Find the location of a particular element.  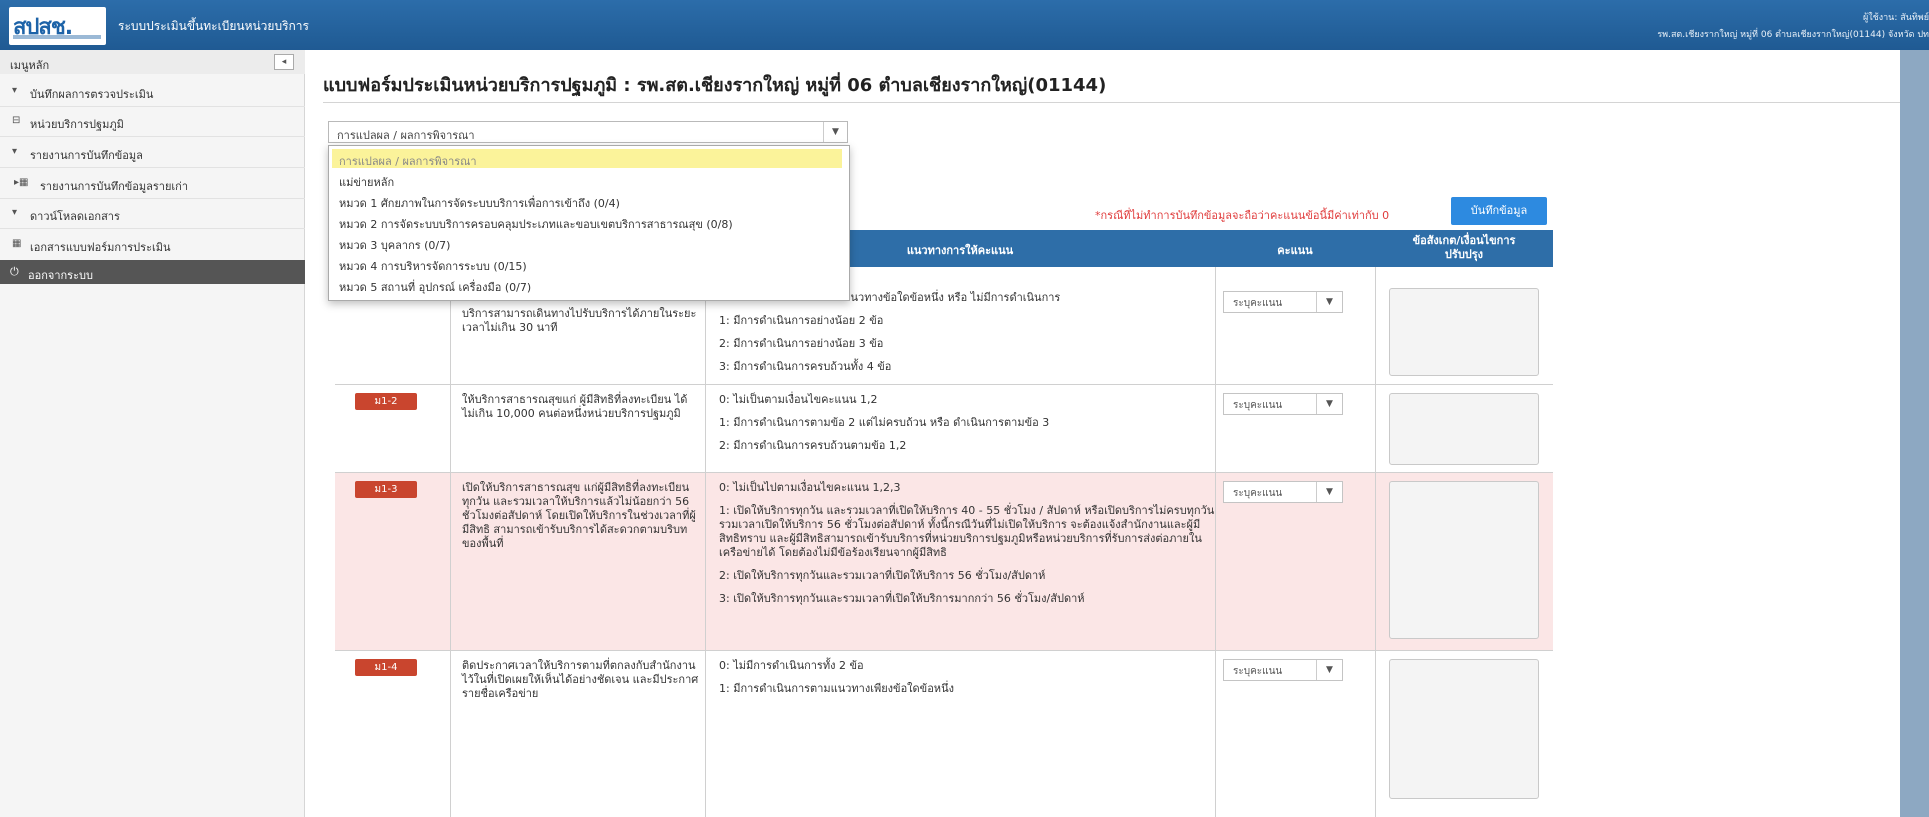

sidebar-section-report: ▾ รายงานการบันทึกข้อมูล is located at coordinates (152, 152).